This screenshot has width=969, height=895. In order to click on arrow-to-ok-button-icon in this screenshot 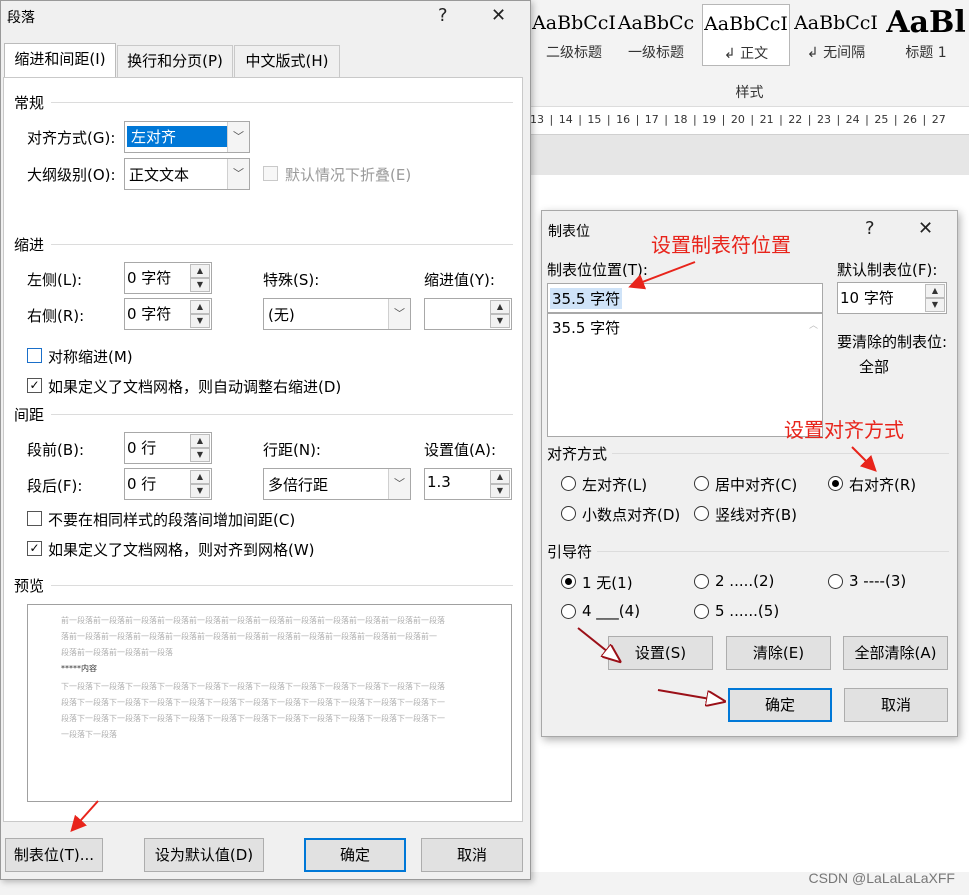, I will do `click(689, 695)`.